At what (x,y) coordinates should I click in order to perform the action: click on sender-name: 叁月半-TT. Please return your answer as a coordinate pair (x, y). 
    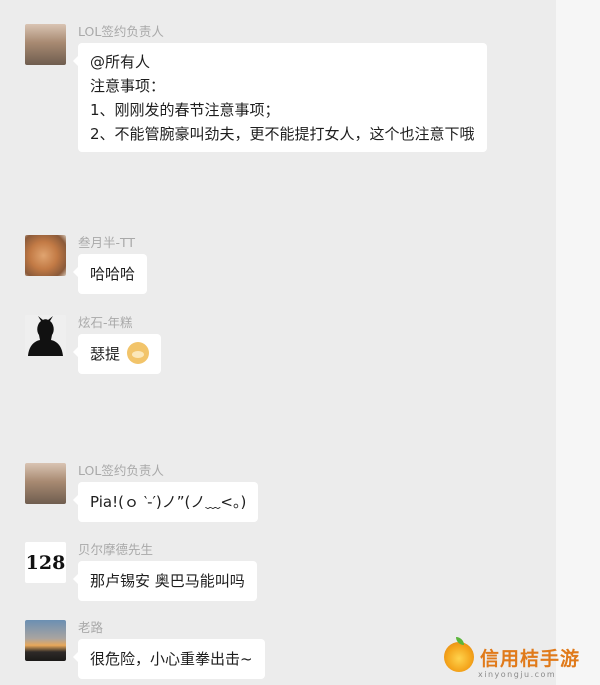
    Looking at the image, I should click on (107, 242).